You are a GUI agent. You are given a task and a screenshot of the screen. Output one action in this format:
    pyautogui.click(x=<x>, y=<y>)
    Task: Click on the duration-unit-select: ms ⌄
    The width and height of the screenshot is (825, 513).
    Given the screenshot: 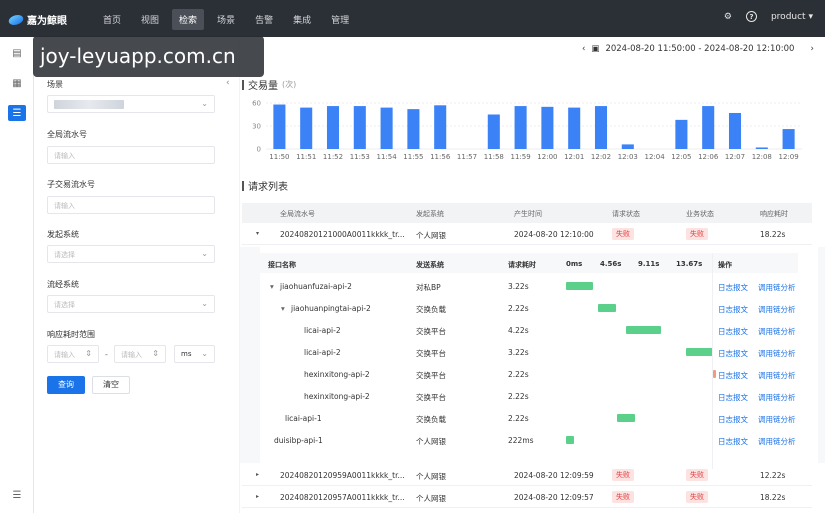 What is the action you would take?
    pyautogui.click(x=194, y=354)
    